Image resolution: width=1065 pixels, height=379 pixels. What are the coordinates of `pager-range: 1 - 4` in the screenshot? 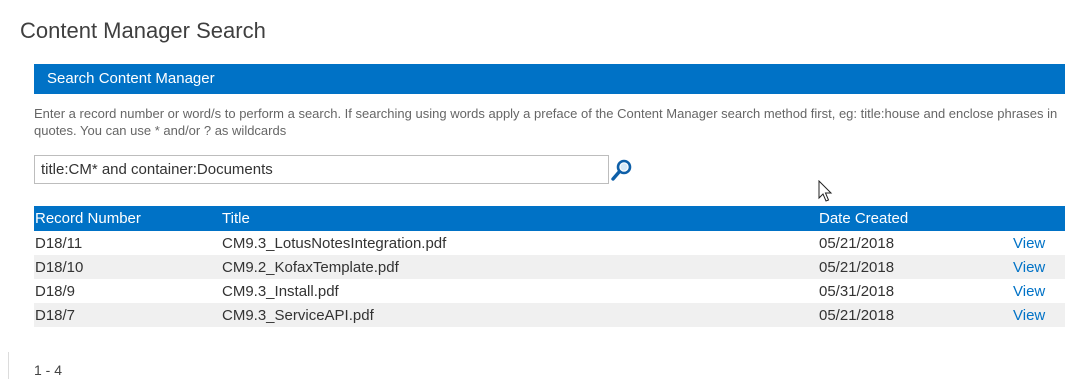 It's located at (48, 370).